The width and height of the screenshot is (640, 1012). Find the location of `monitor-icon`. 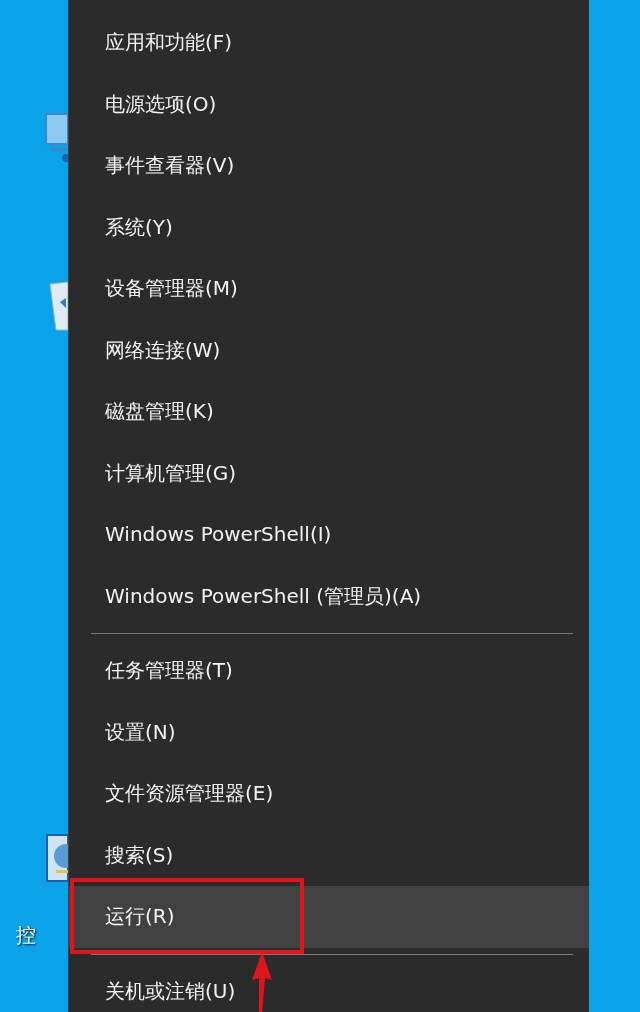

monitor-icon is located at coordinates (56, 137).